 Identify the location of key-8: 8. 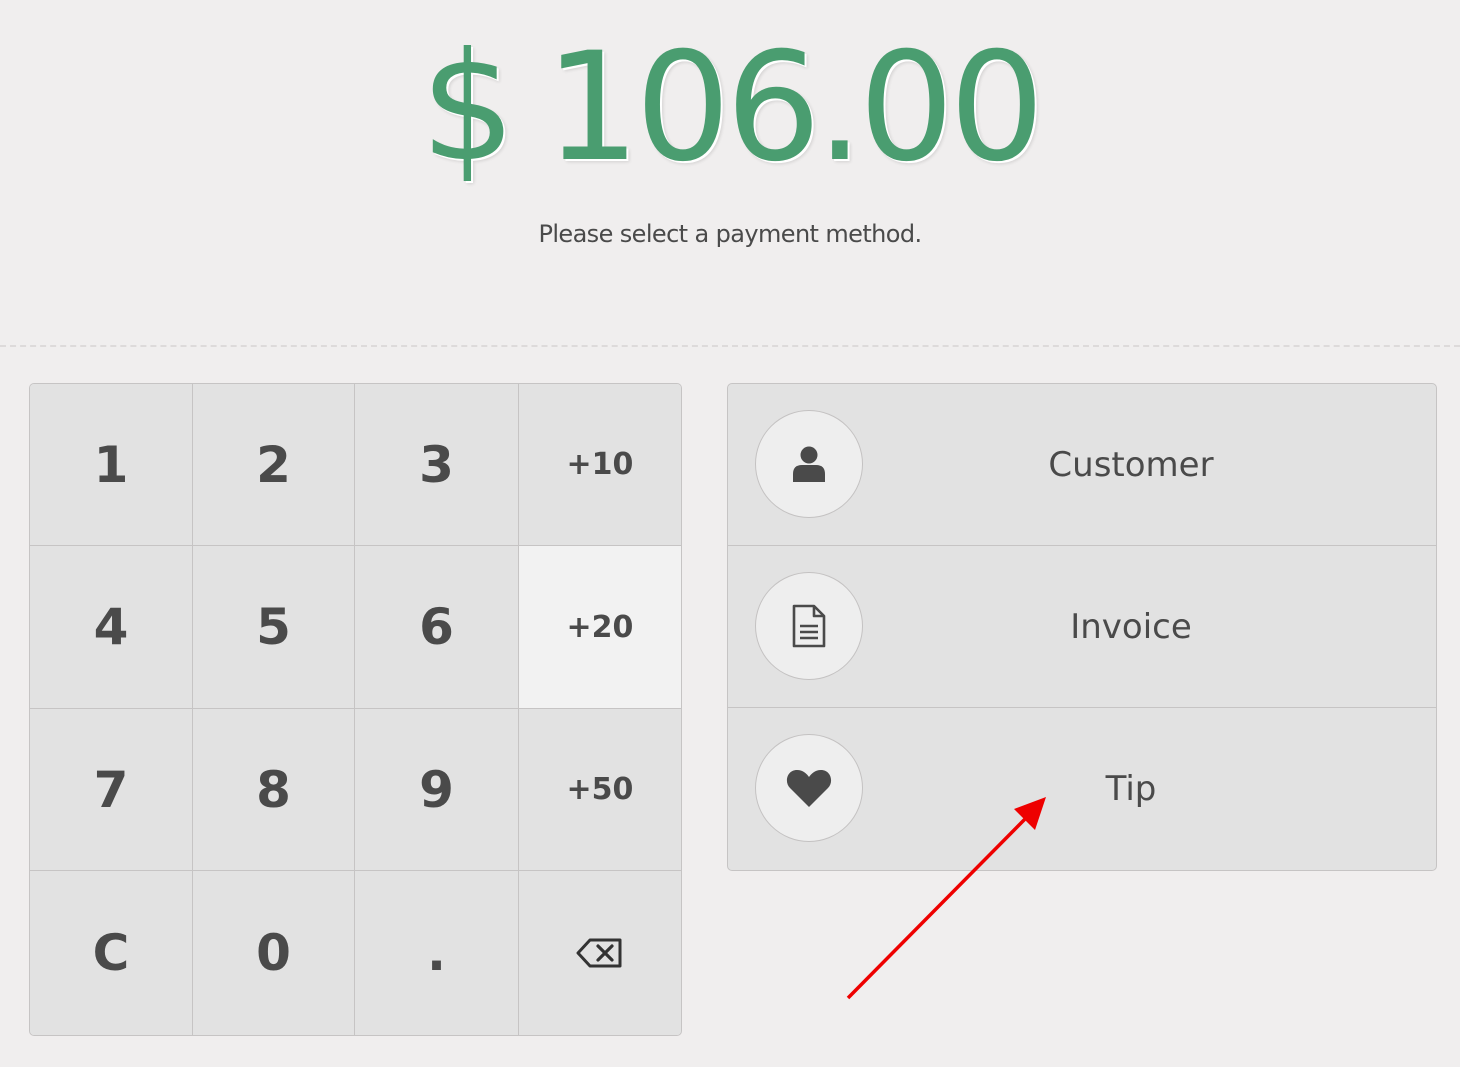
(274, 790).